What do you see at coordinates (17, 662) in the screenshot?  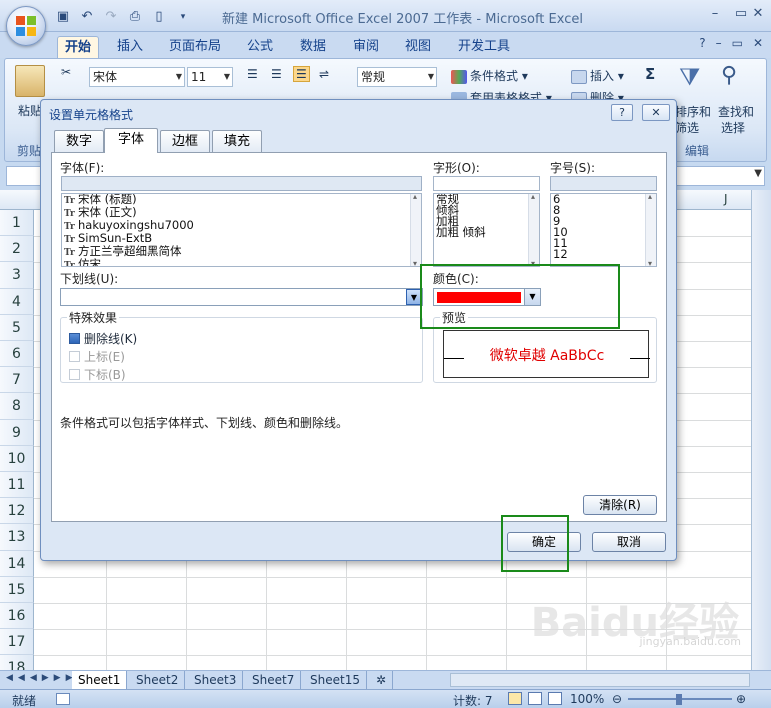 I see `row-header: 18` at bounding box center [17, 662].